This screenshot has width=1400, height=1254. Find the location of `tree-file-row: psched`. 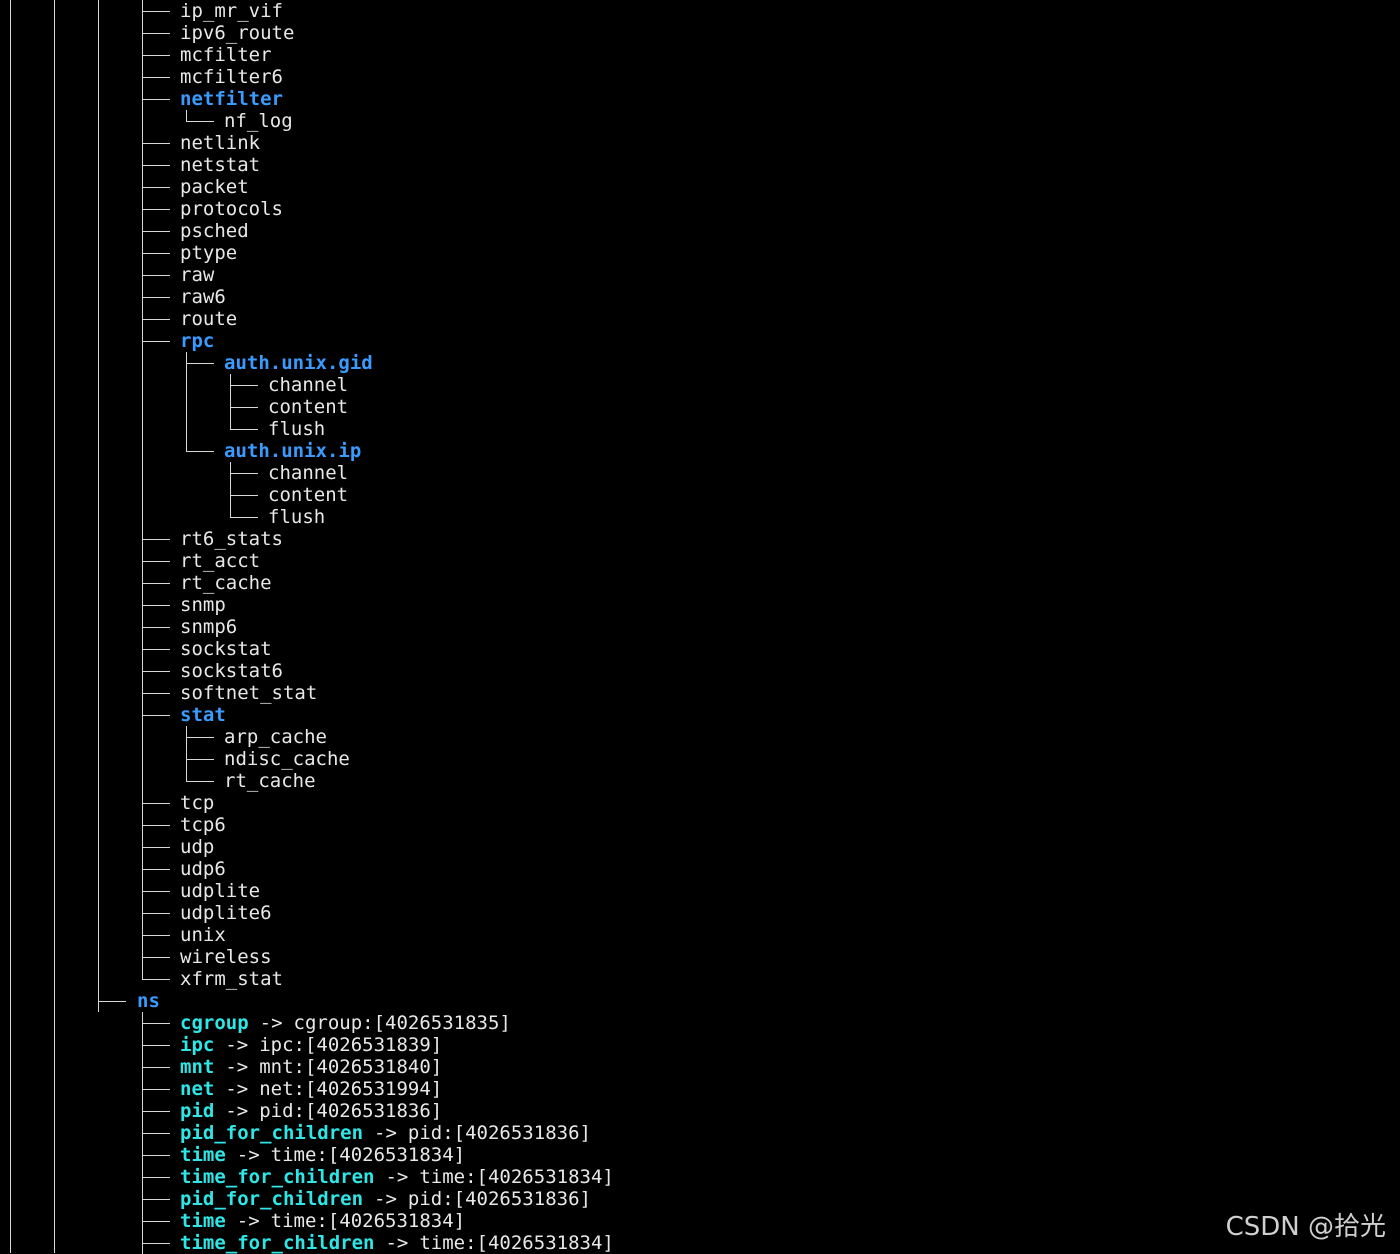

tree-file-row: psched is located at coordinates (214, 231).